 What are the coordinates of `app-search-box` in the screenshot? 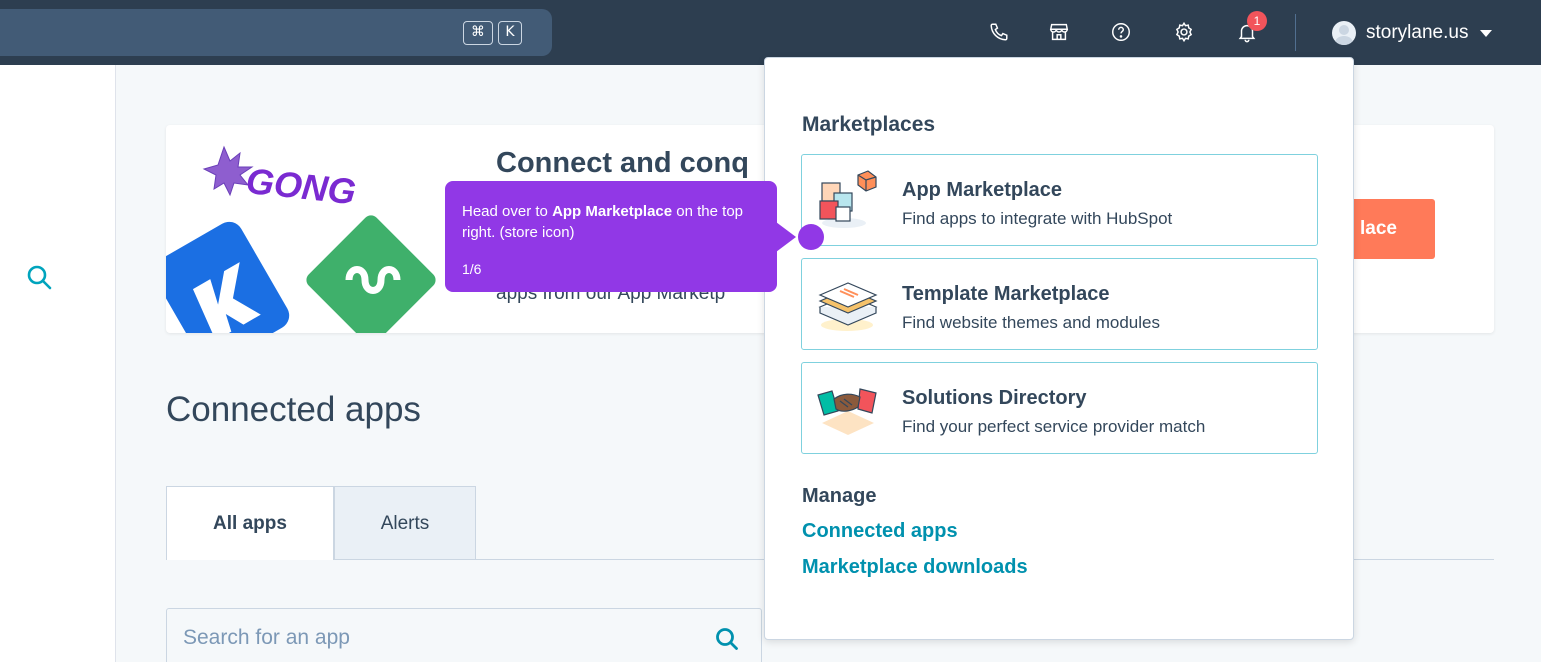 It's located at (464, 635).